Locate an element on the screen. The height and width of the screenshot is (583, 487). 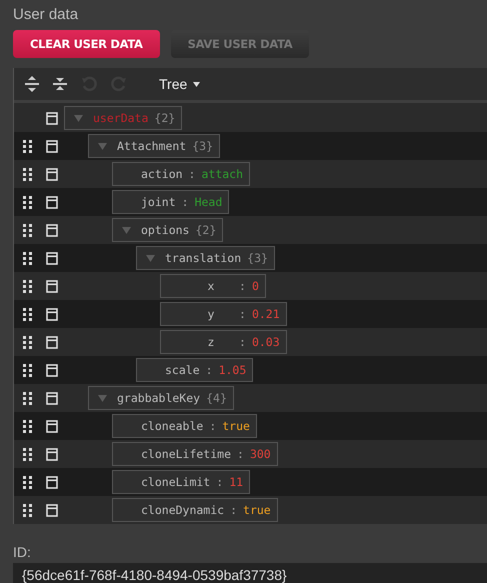
tree-node: joint : Head is located at coordinates (171, 202).